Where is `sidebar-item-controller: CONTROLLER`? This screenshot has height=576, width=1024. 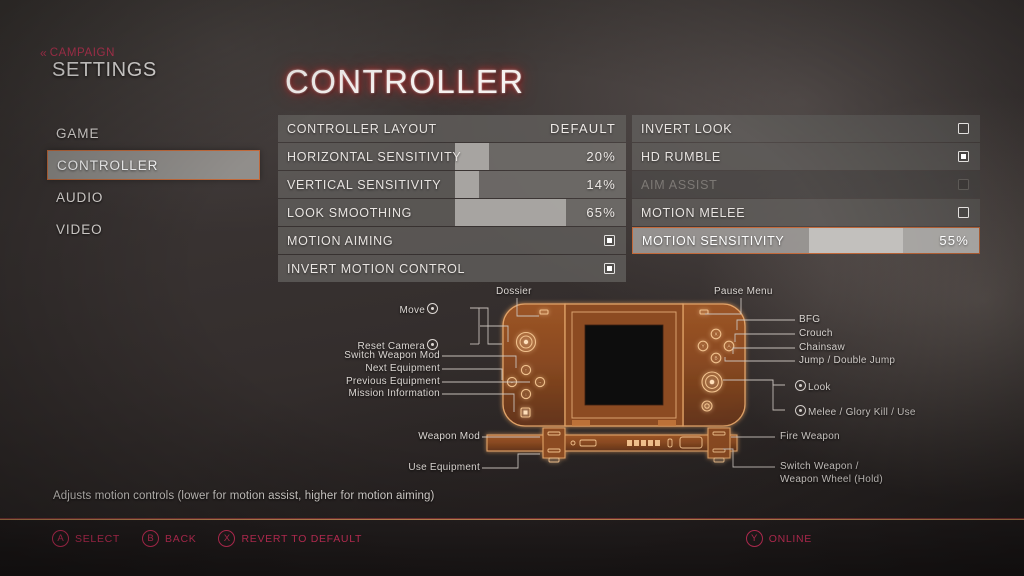 sidebar-item-controller: CONTROLLER is located at coordinates (153, 165).